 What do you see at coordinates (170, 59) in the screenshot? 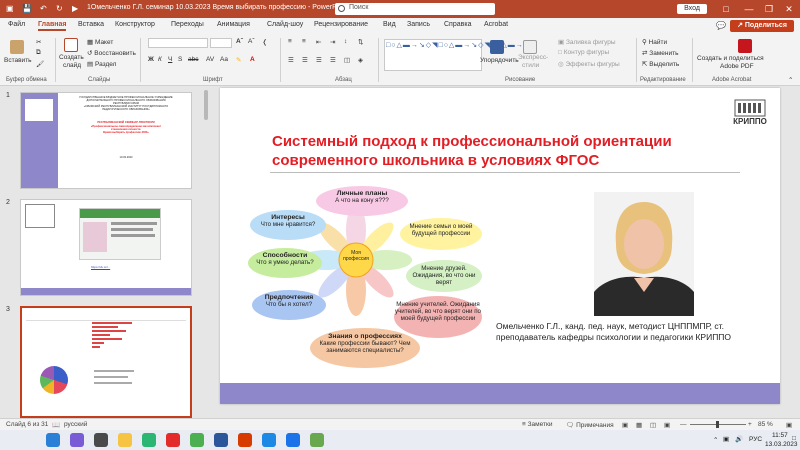
I see `underline-icon: Ч` at bounding box center [170, 59].